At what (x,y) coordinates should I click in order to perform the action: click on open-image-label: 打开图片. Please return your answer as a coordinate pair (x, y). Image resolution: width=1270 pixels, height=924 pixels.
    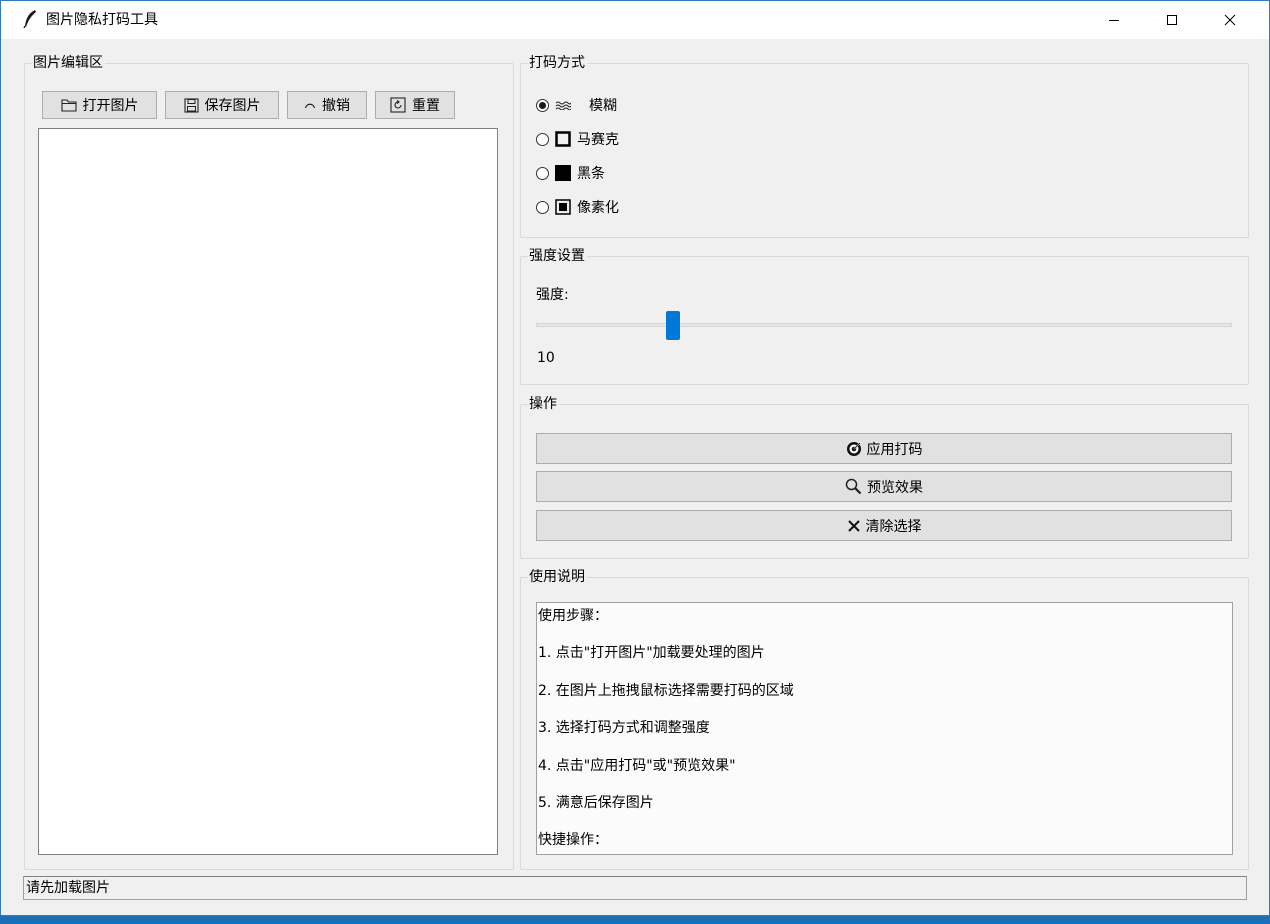
    Looking at the image, I should click on (110, 106).